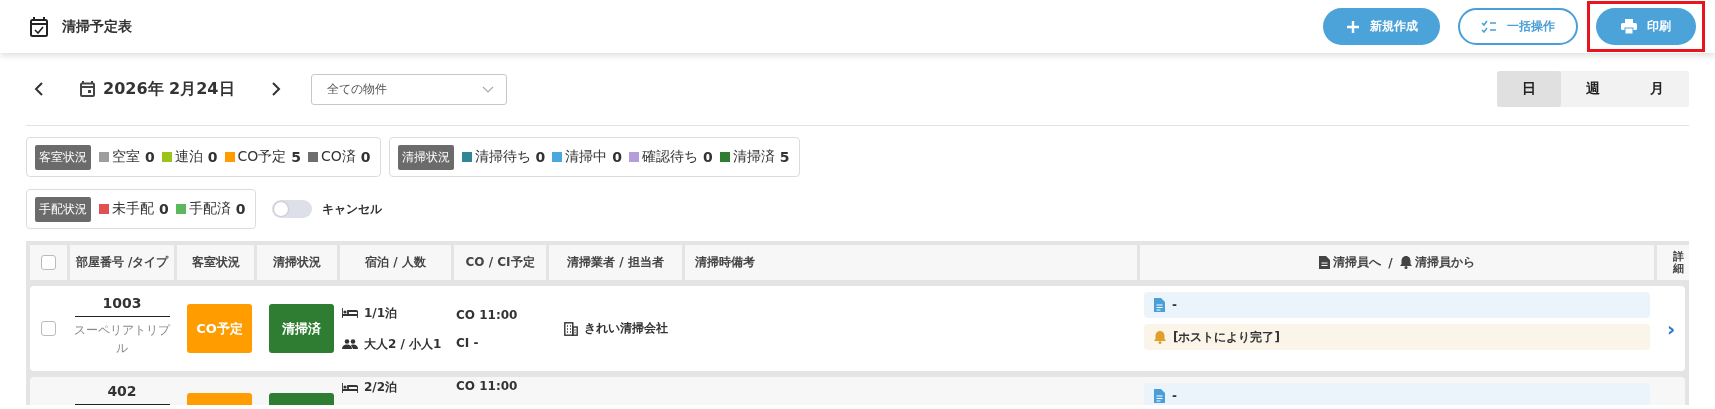 The image size is (1715, 409). Describe the element at coordinates (1357, 262) in the screenshot. I see `column-header: 清掃員へ` at that location.